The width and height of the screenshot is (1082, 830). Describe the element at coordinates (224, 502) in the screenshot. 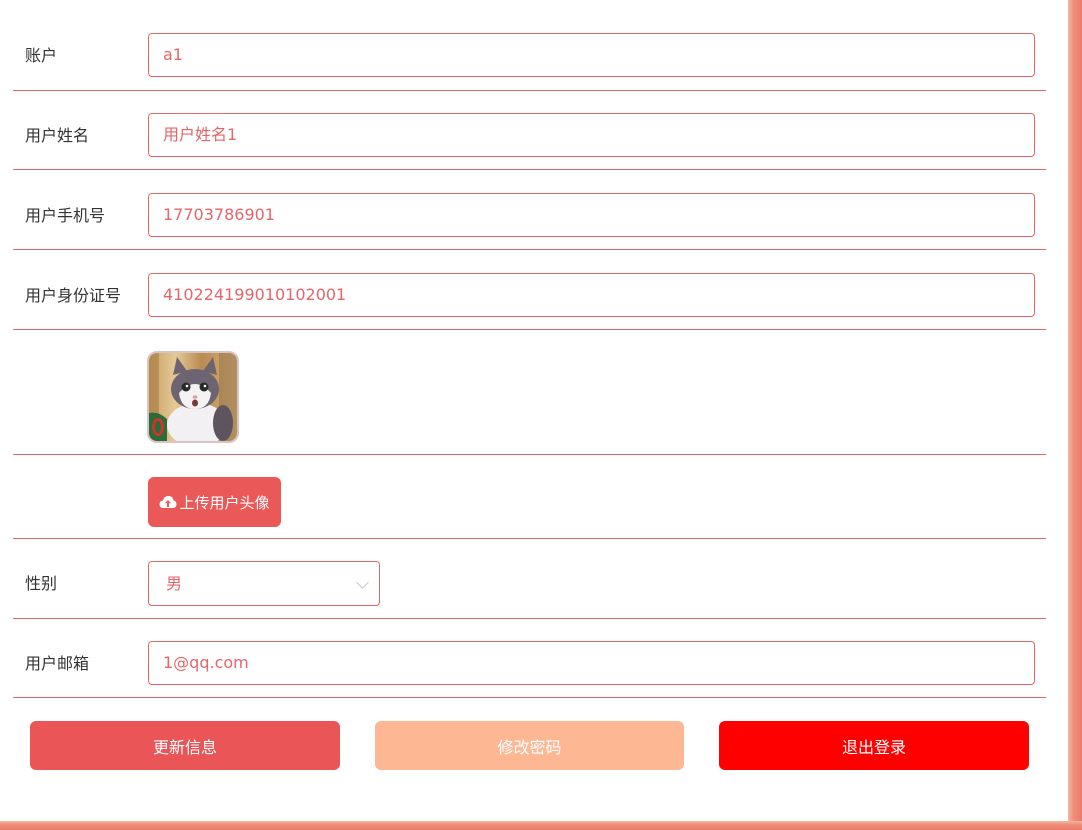

I see `upload-avatar-label: 上传用户头像` at that location.